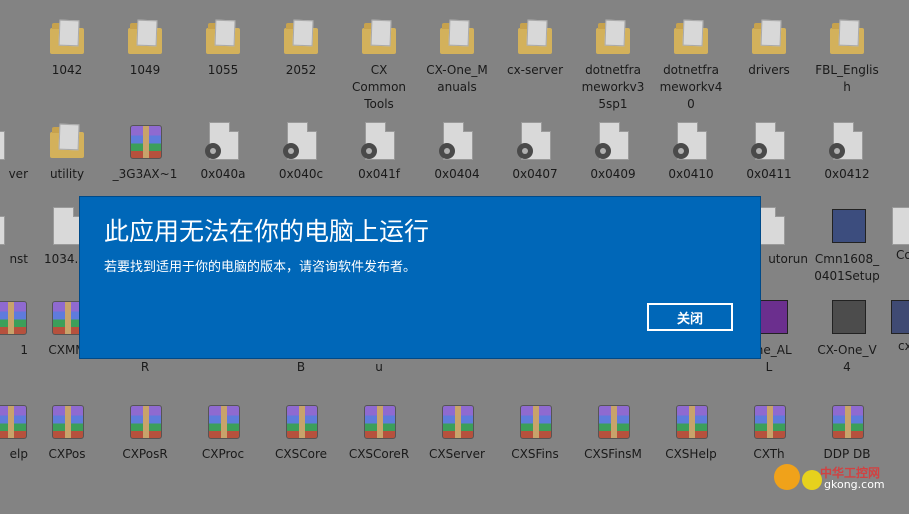  I want to click on watermark-url: gkong.com, so click(854, 484).